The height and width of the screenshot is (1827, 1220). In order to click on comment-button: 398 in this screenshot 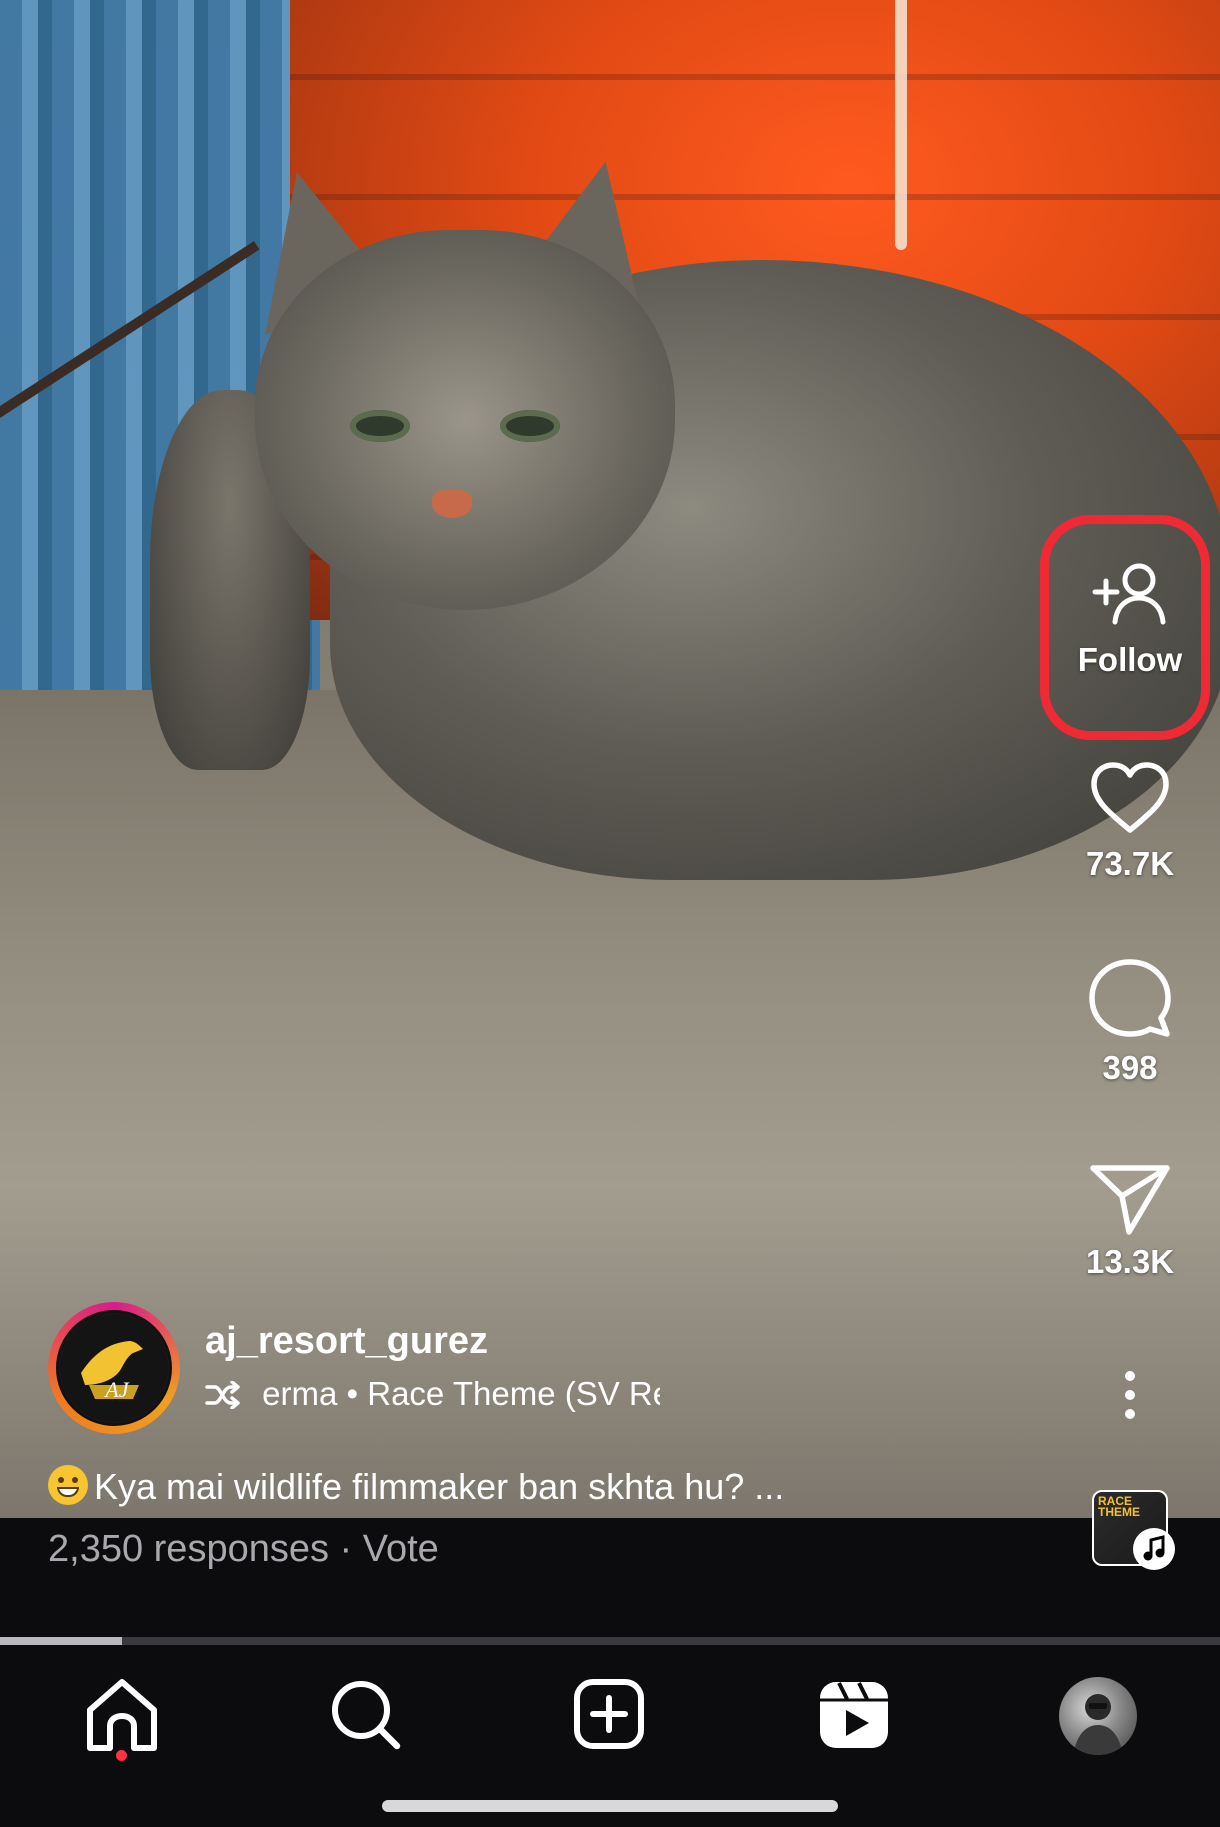, I will do `click(1130, 1022)`.